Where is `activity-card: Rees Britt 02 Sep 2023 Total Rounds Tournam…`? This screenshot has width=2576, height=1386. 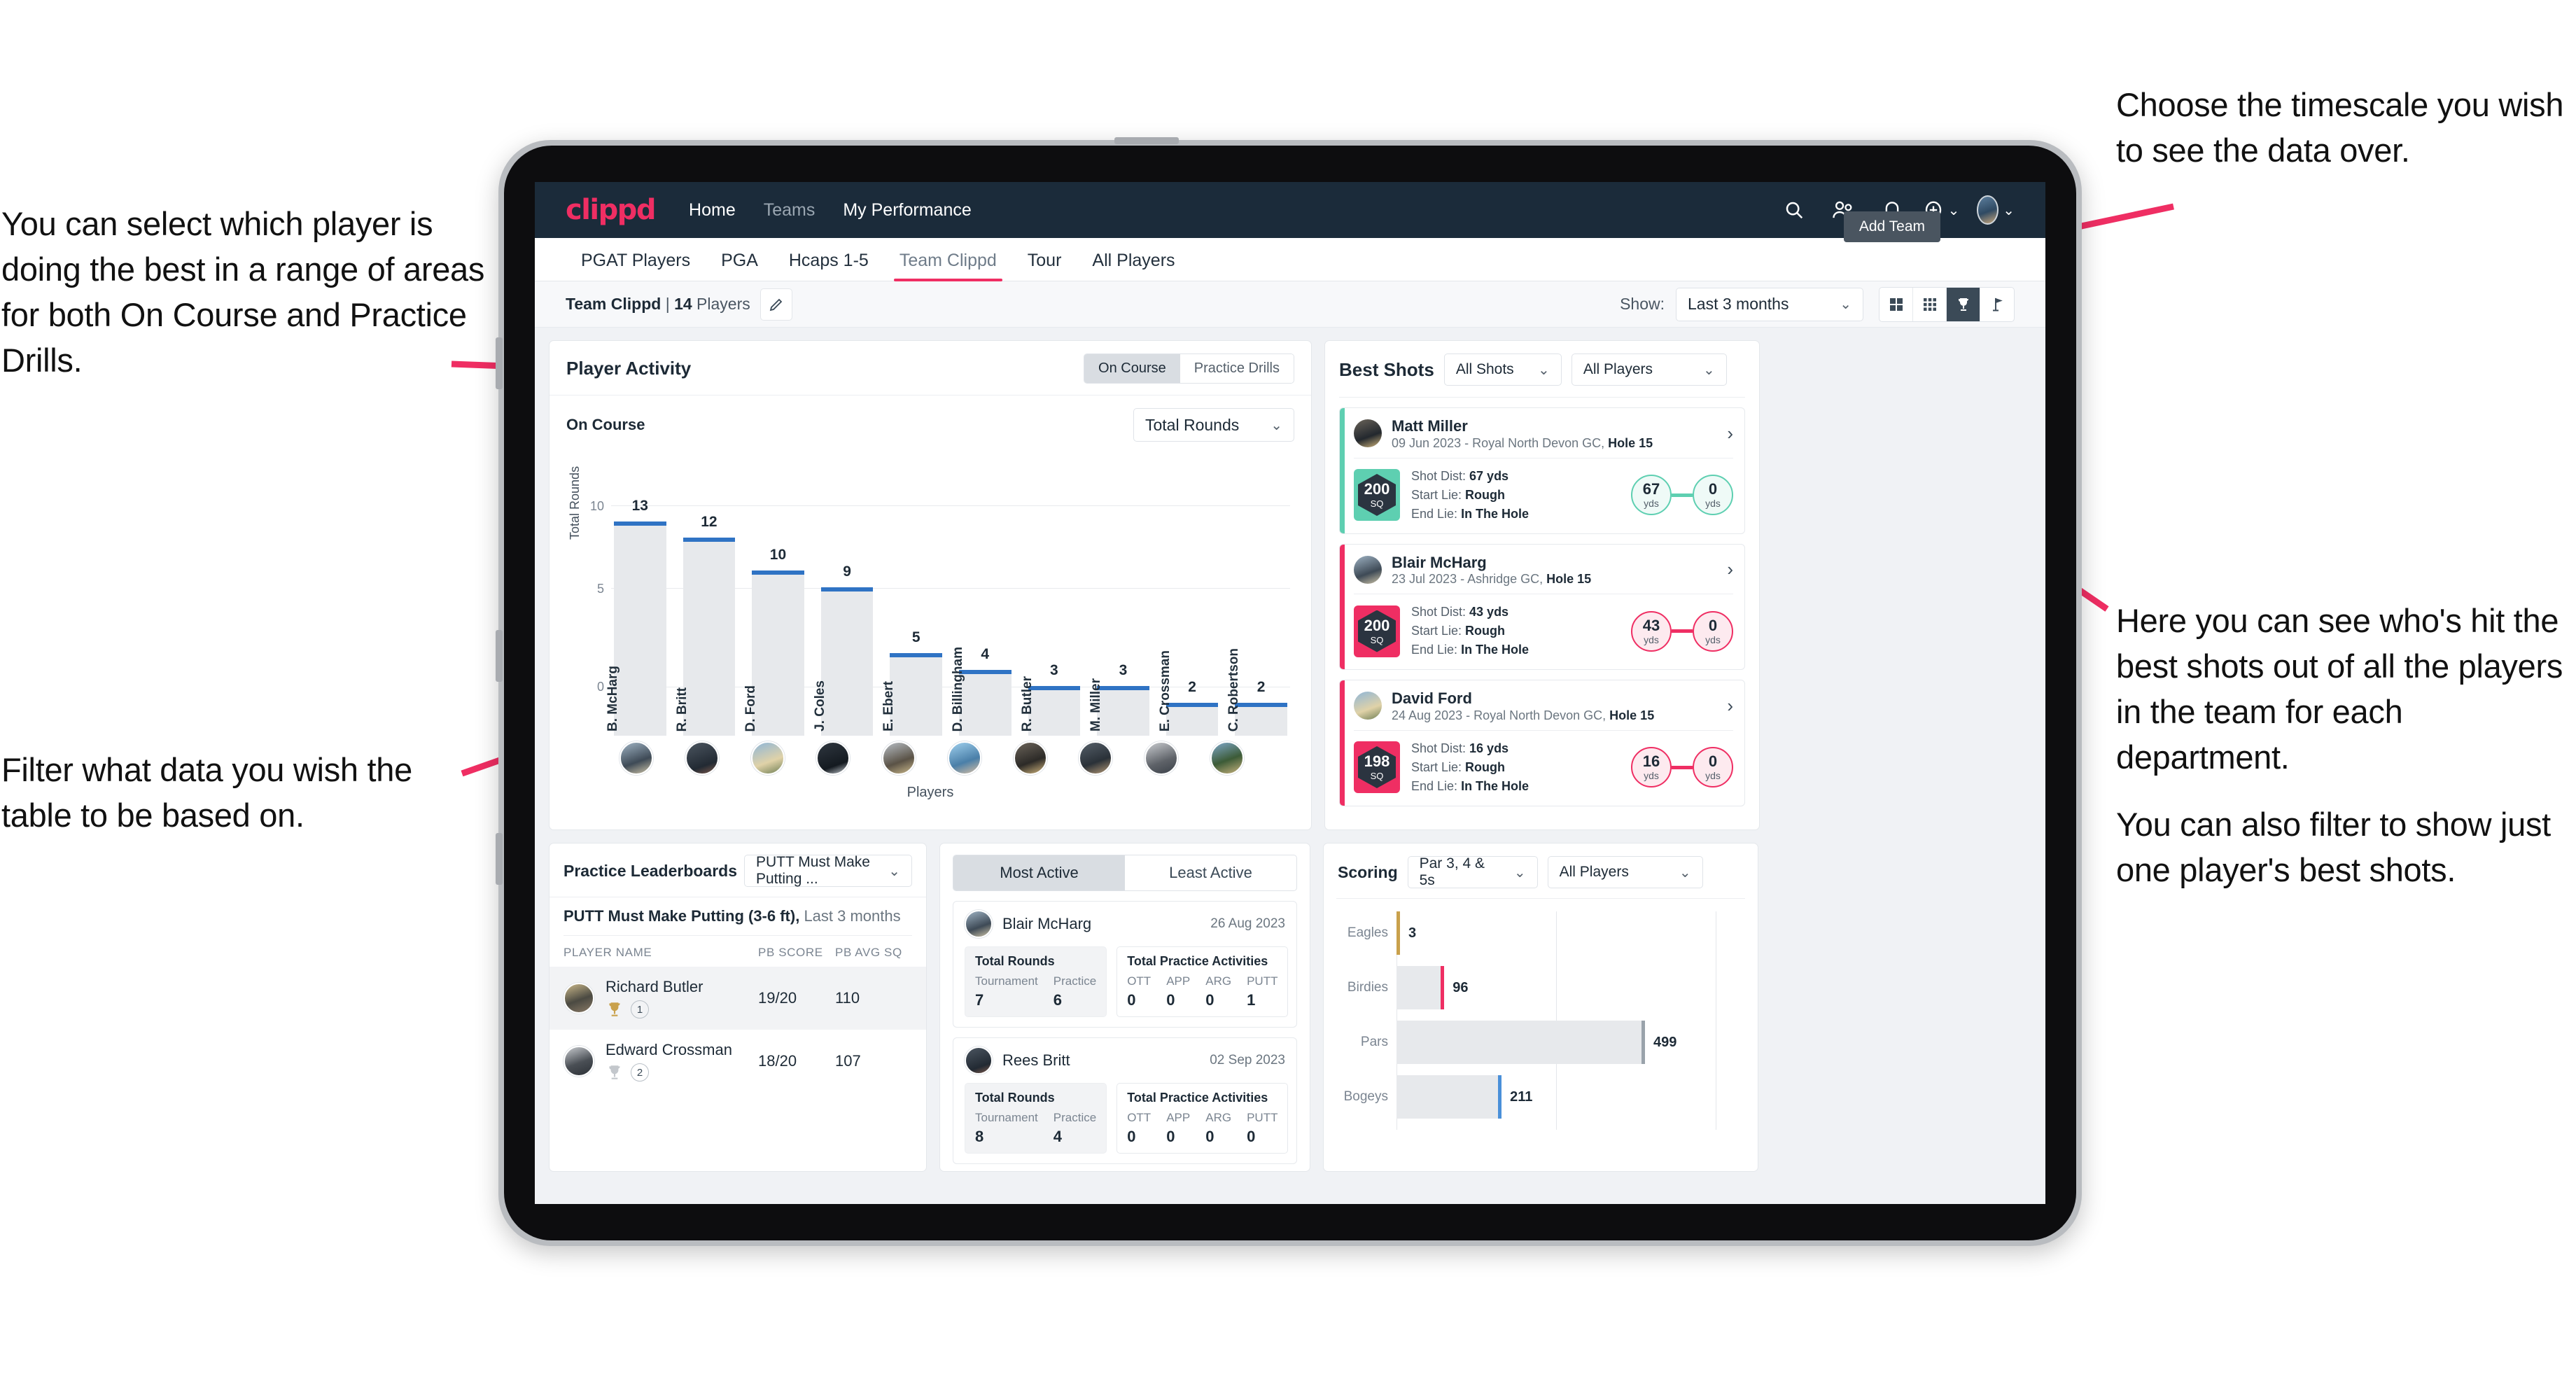
activity-card: Rees Britt 02 Sep 2023 Total Rounds Tournam… is located at coordinates (1125, 1100).